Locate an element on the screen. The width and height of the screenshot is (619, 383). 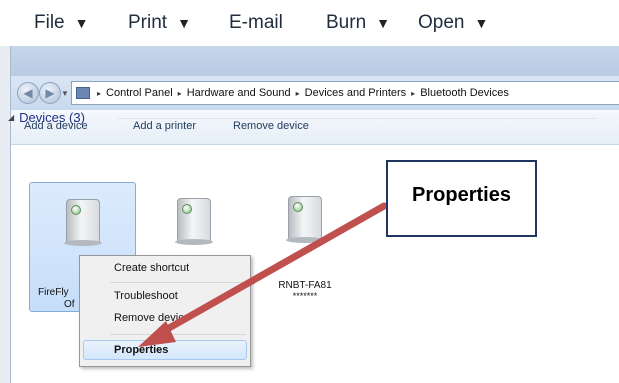
menu-open: Open ▼ is located at coordinates (453, 23).